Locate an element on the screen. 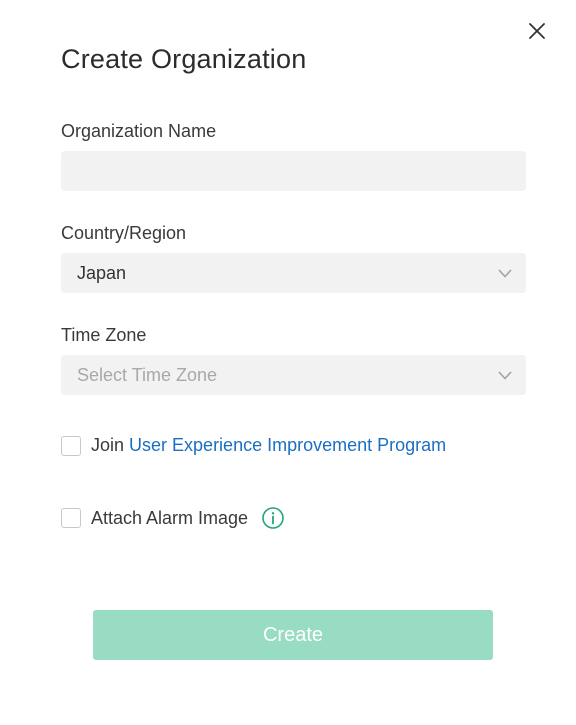  organization-name-input is located at coordinates (293, 171).